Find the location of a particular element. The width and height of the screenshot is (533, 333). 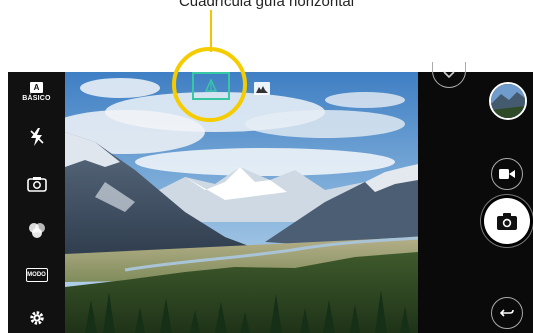

switch-camera-button is located at coordinates (36, 184).